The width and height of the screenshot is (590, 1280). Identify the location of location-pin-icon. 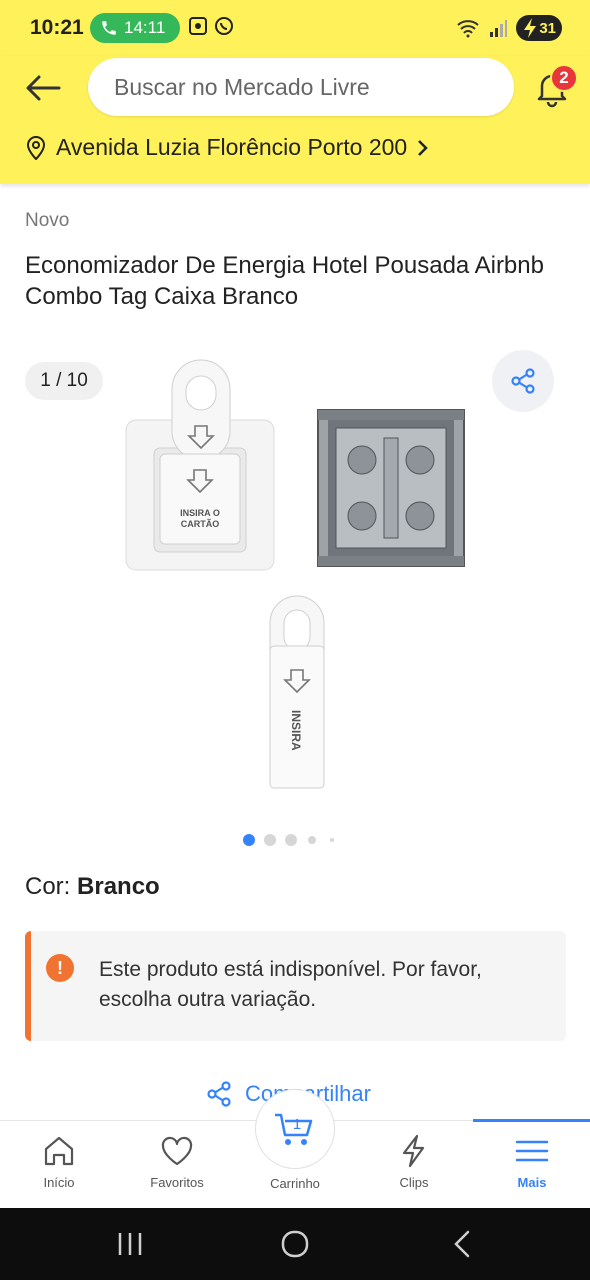
(36, 147).